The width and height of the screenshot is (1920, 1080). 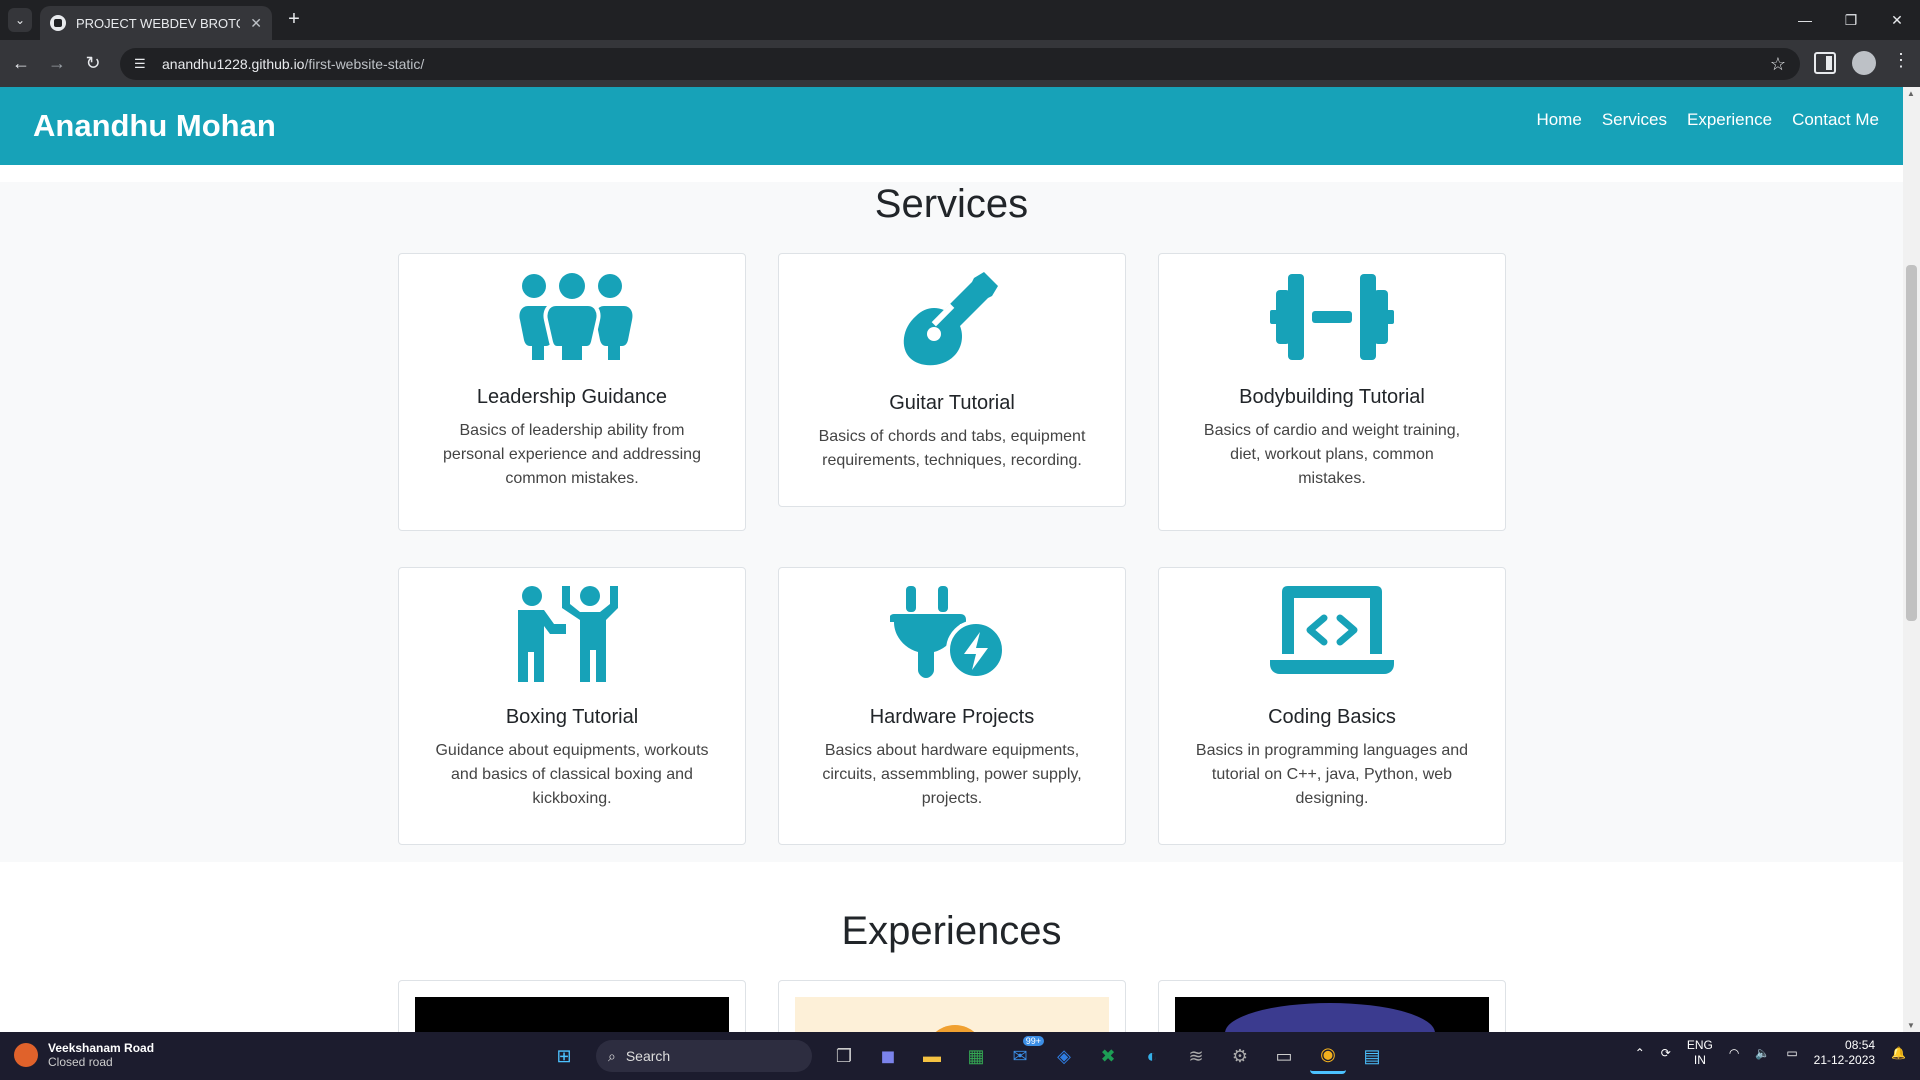 I want to click on menu-kebab-icon: ⋮, so click(x=1901, y=60).